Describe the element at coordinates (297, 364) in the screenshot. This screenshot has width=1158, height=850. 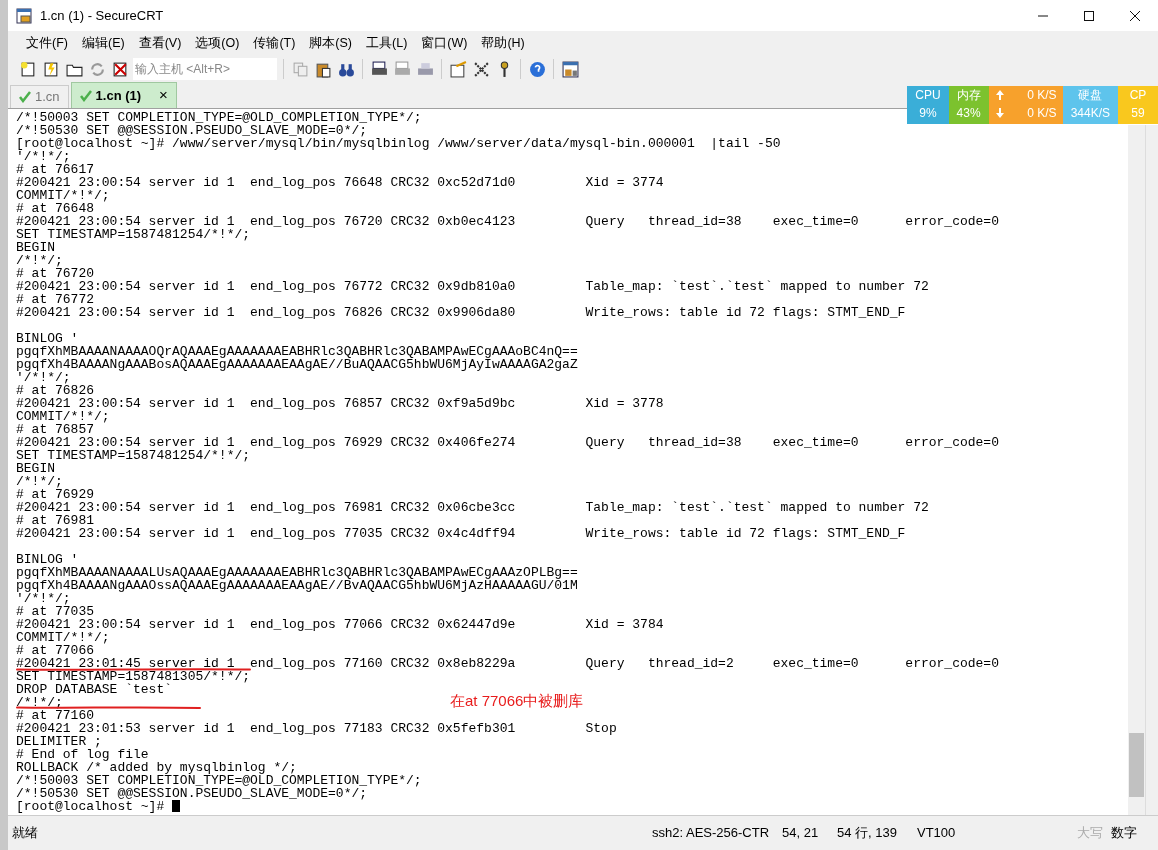
I see `terminal-line: pgqfXh4BAAAANgAAABosAQAAAEgAAAAAAAEAAgAE//BuAQAACG5hbWU6MjAyIwAAAAGA2gaZ` at that location.